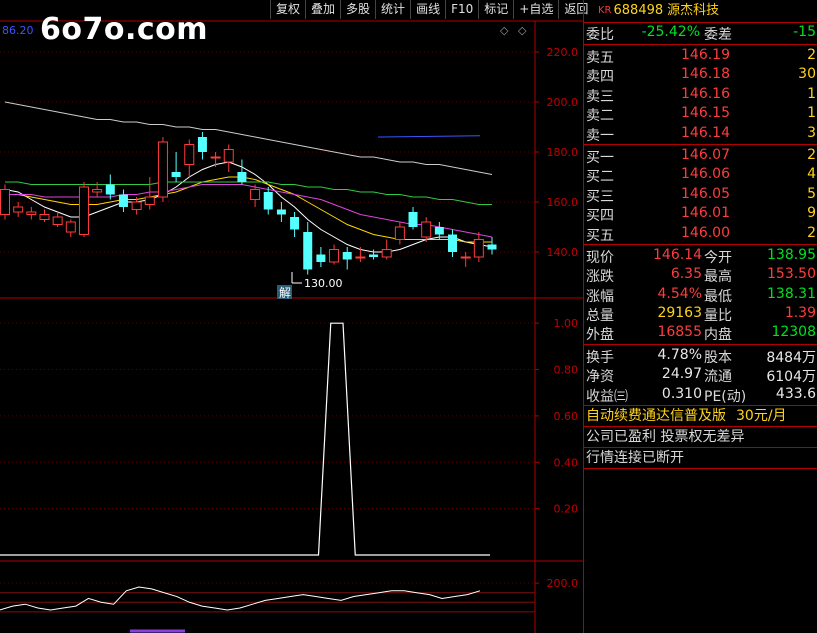 This screenshot has height=633, width=817. What do you see at coordinates (725, 396) in the screenshot?
I see `stat-label: PE(动)` at bounding box center [725, 396].